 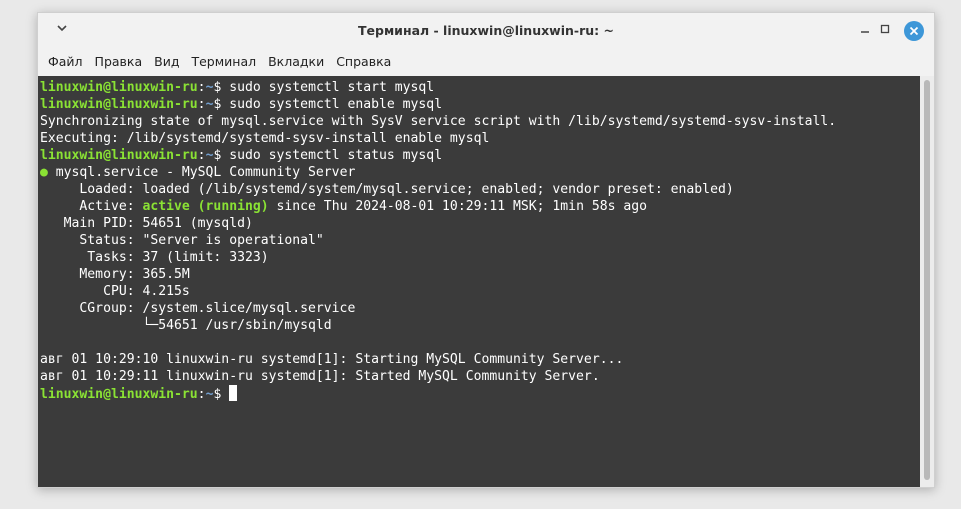 I want to click on terminal-line: linuxwin@linuxwin-ru:~$, so click(x=480, y=393).